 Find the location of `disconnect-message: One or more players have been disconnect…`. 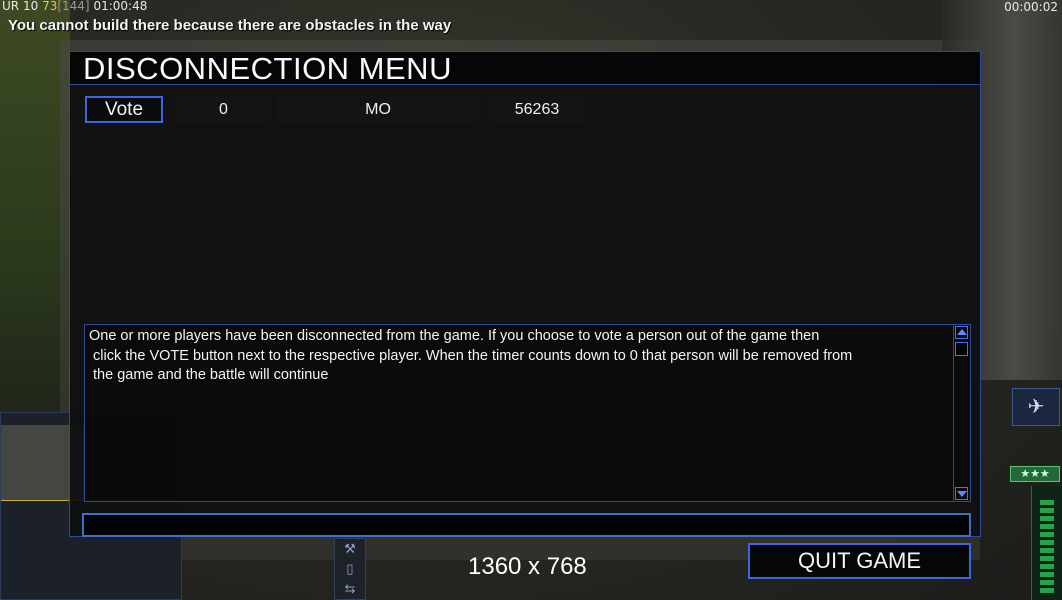

disconnect-message: One or more players have been disconnect… is located at coordinates (471, 355).